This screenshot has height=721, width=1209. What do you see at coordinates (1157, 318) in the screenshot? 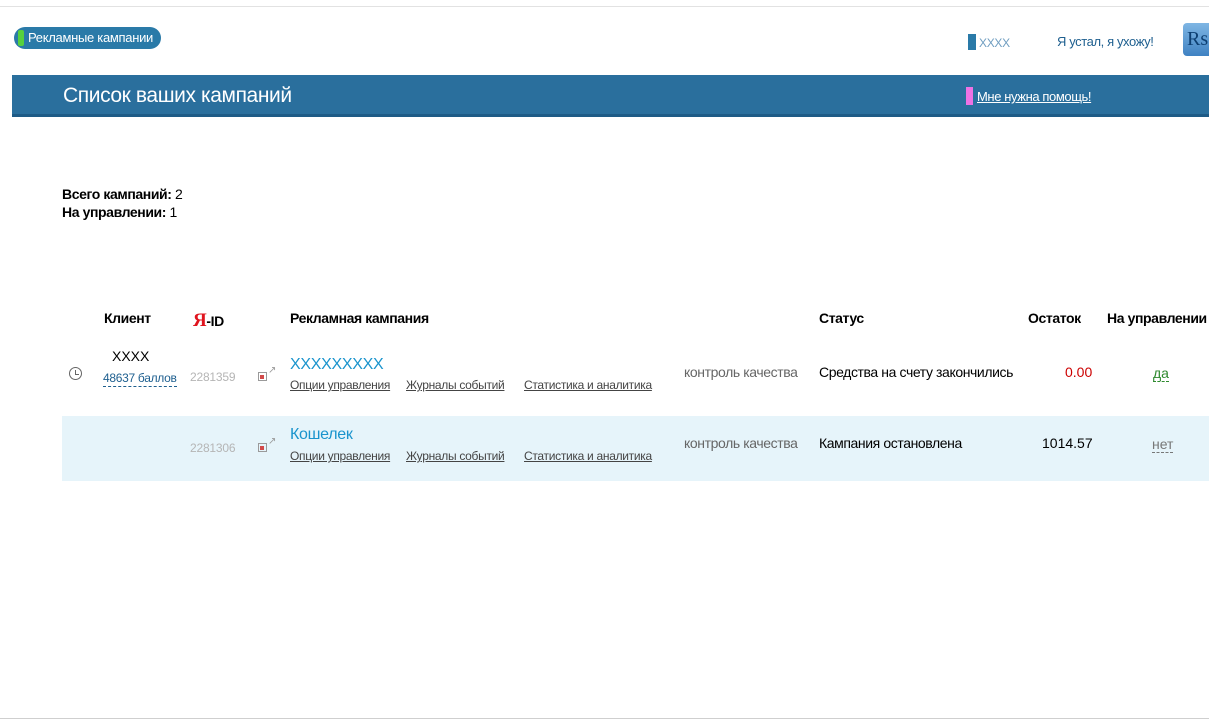
I see `column-header-managed: На управлении` at bounding box center [1157, 318].